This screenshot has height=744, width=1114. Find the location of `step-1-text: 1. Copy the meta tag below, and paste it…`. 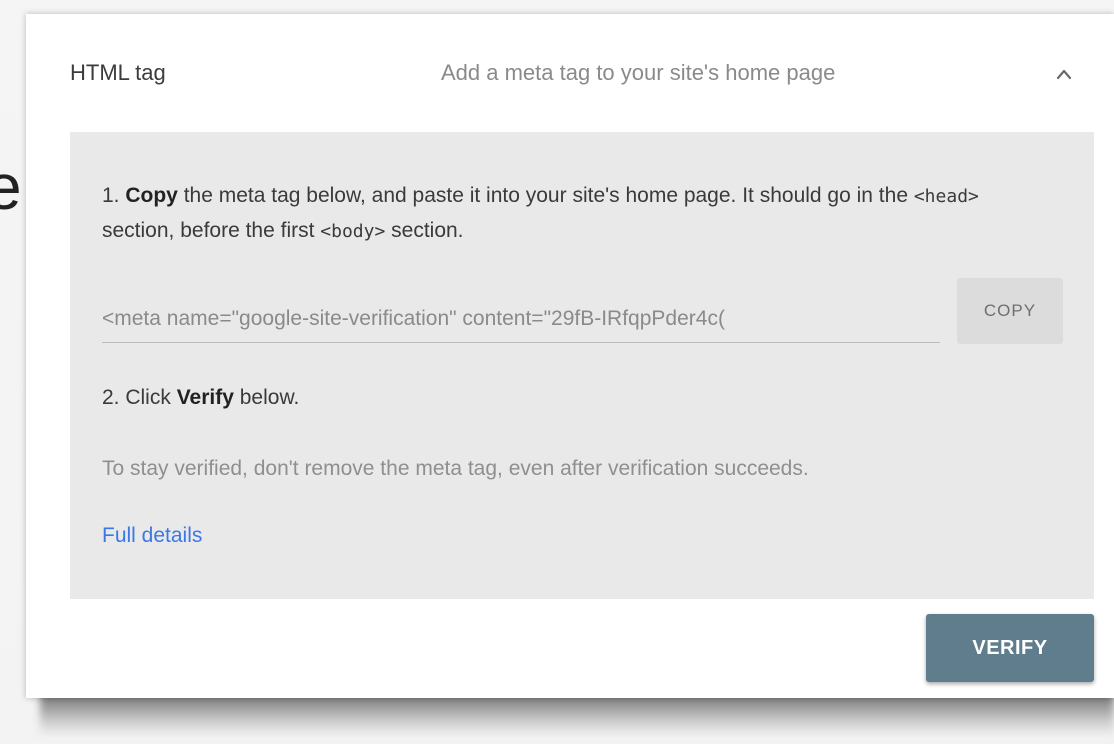

step-1-text: 1. Copy the meta tag below, and paste it… is located at coordinates (572, 214).